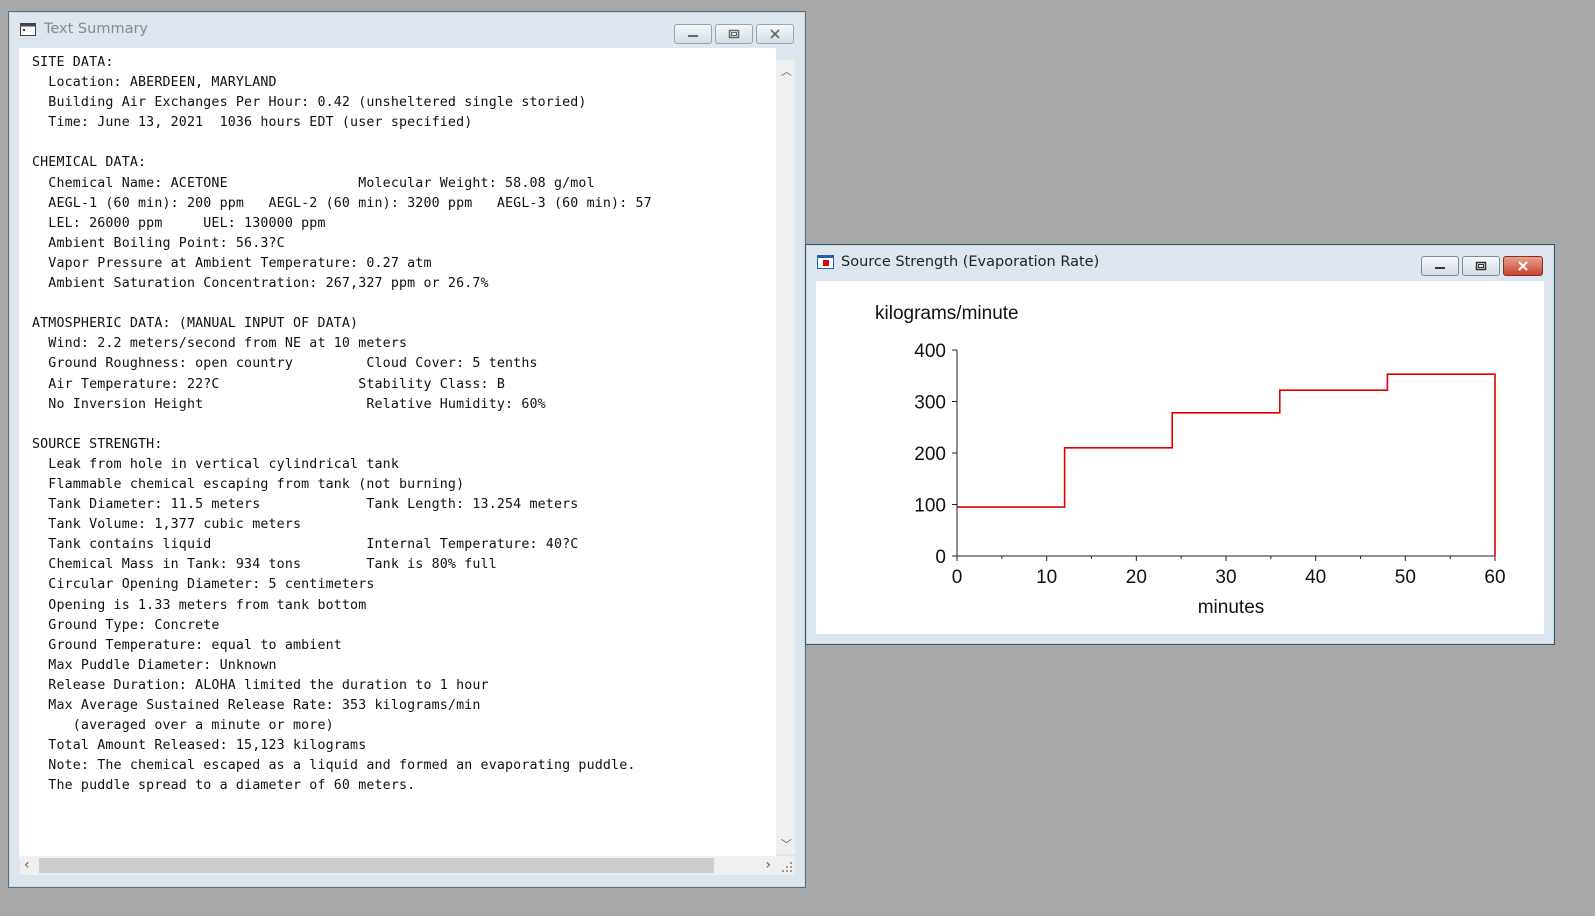  What do you see at coordinates (203, 585) in the screenshot?
I see `summary-line: Circular Opening Diameter: 5 centimeters` at bounding box center [203, 585].